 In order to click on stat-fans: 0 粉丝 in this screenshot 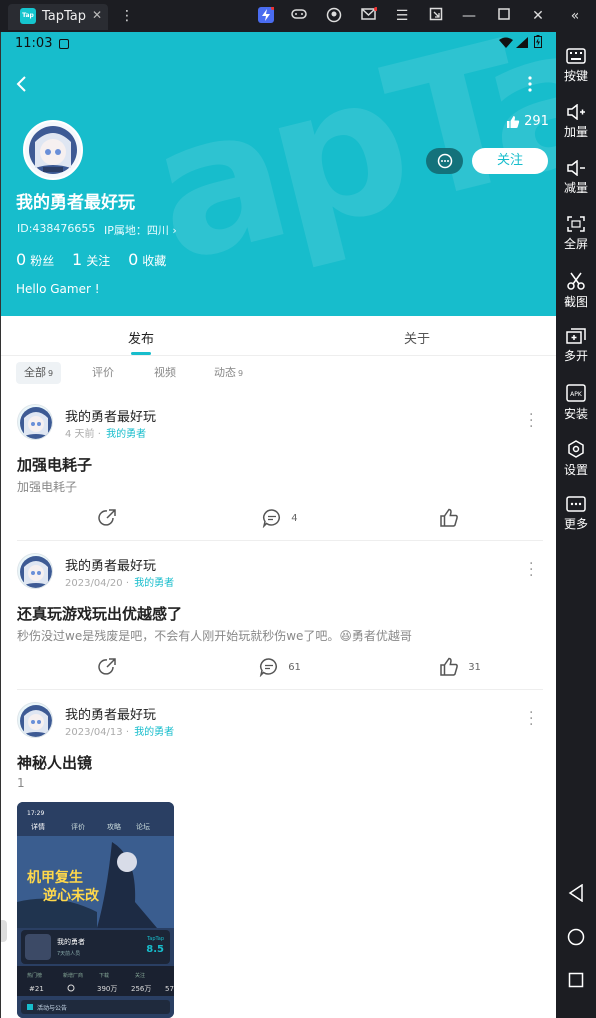, I will do `click(35, 259)`.